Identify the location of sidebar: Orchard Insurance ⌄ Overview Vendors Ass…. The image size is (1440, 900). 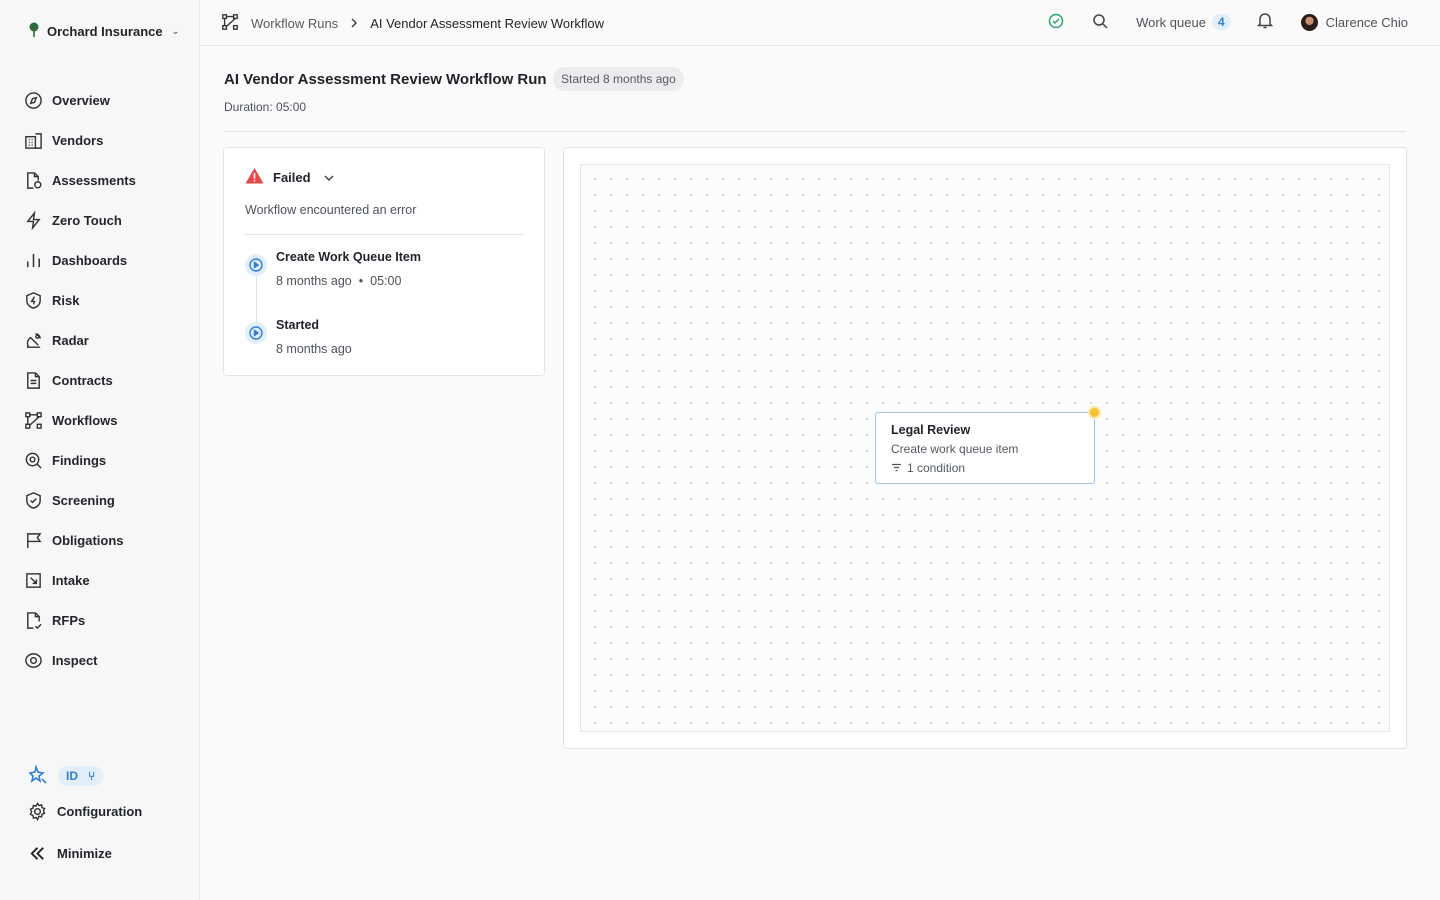
(100, 450).